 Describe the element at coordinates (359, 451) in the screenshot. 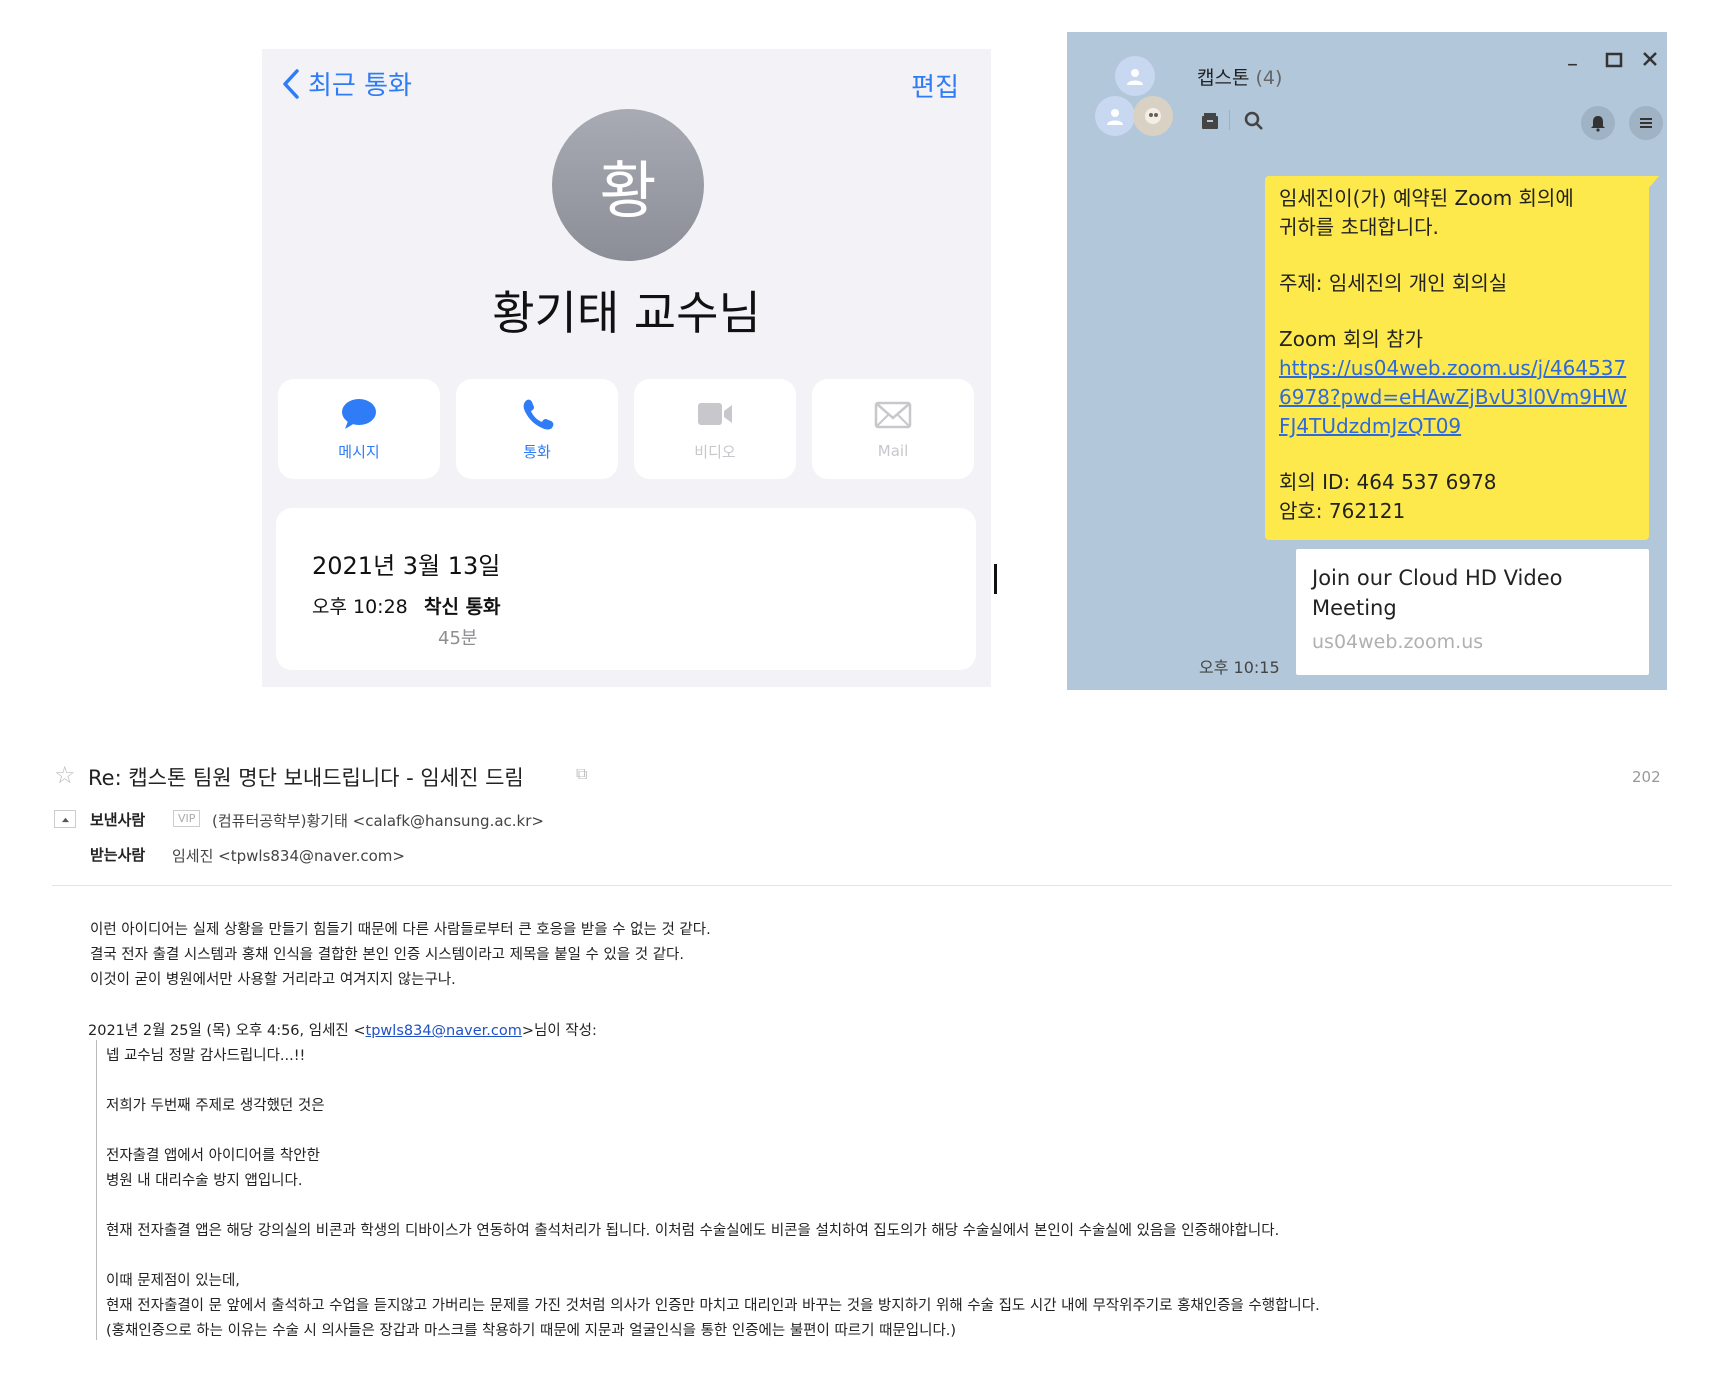

I see `message-label: 메시지` at that location.